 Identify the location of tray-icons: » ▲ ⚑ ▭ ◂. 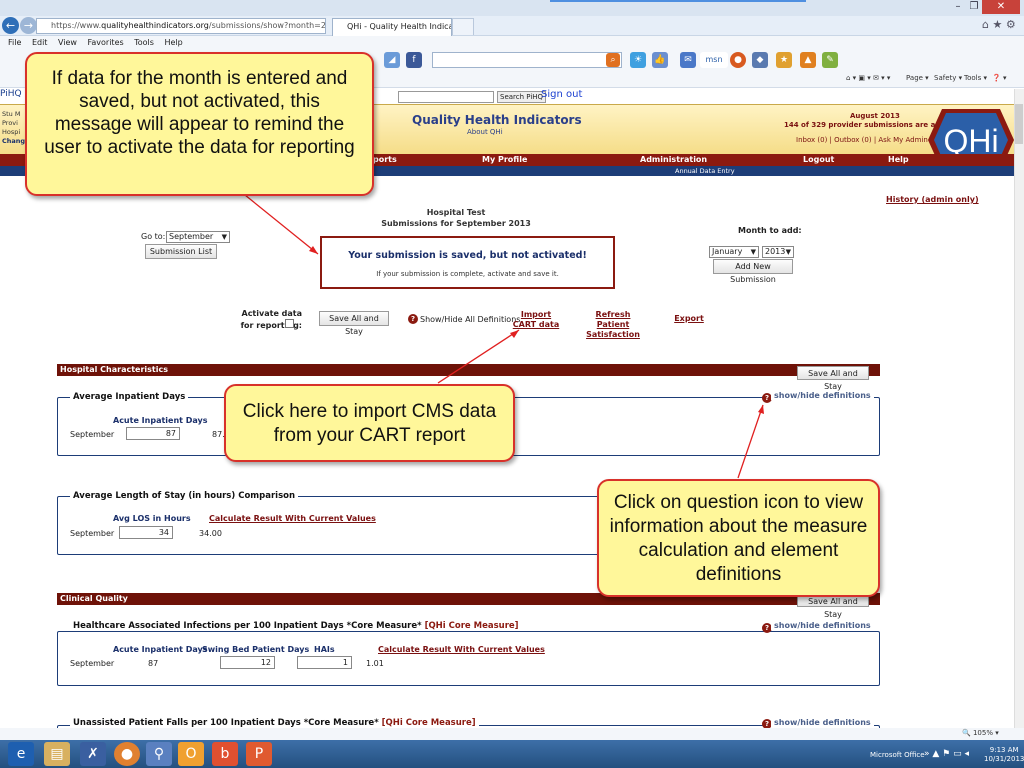
(946, 754).